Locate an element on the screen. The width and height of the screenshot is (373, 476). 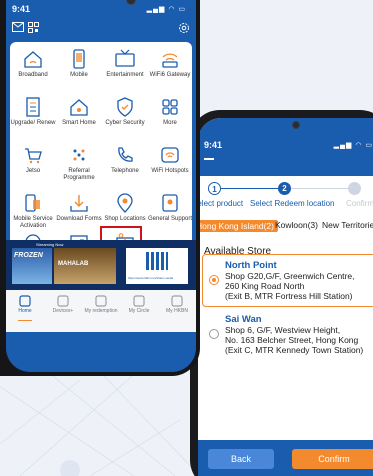
menu-tile-label: Upgrade/ Renew is located at coordinates (33, 123).